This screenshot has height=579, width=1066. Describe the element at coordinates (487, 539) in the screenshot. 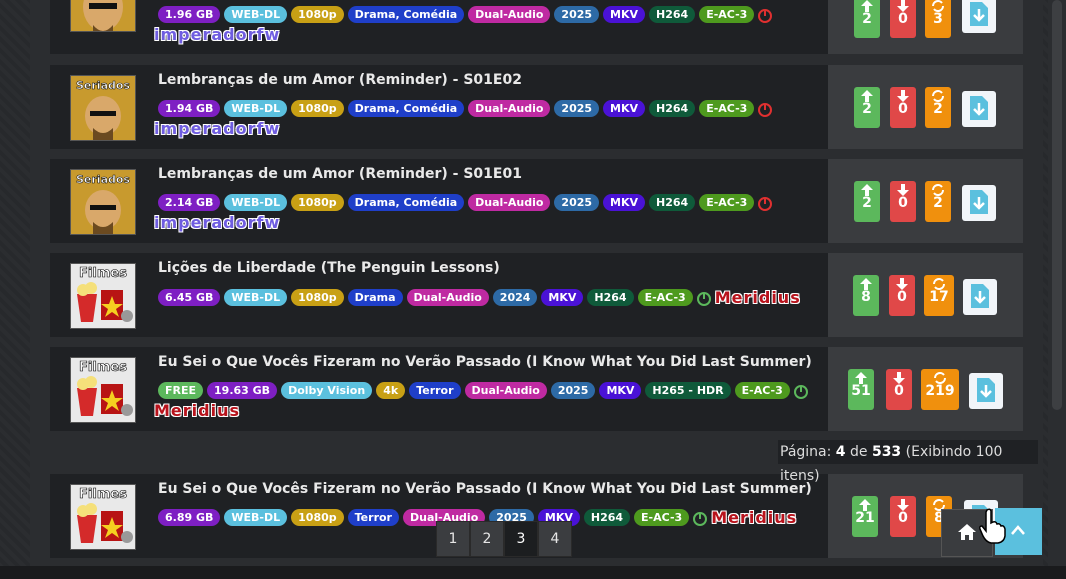

I see `page-button-2: 2` at that location.